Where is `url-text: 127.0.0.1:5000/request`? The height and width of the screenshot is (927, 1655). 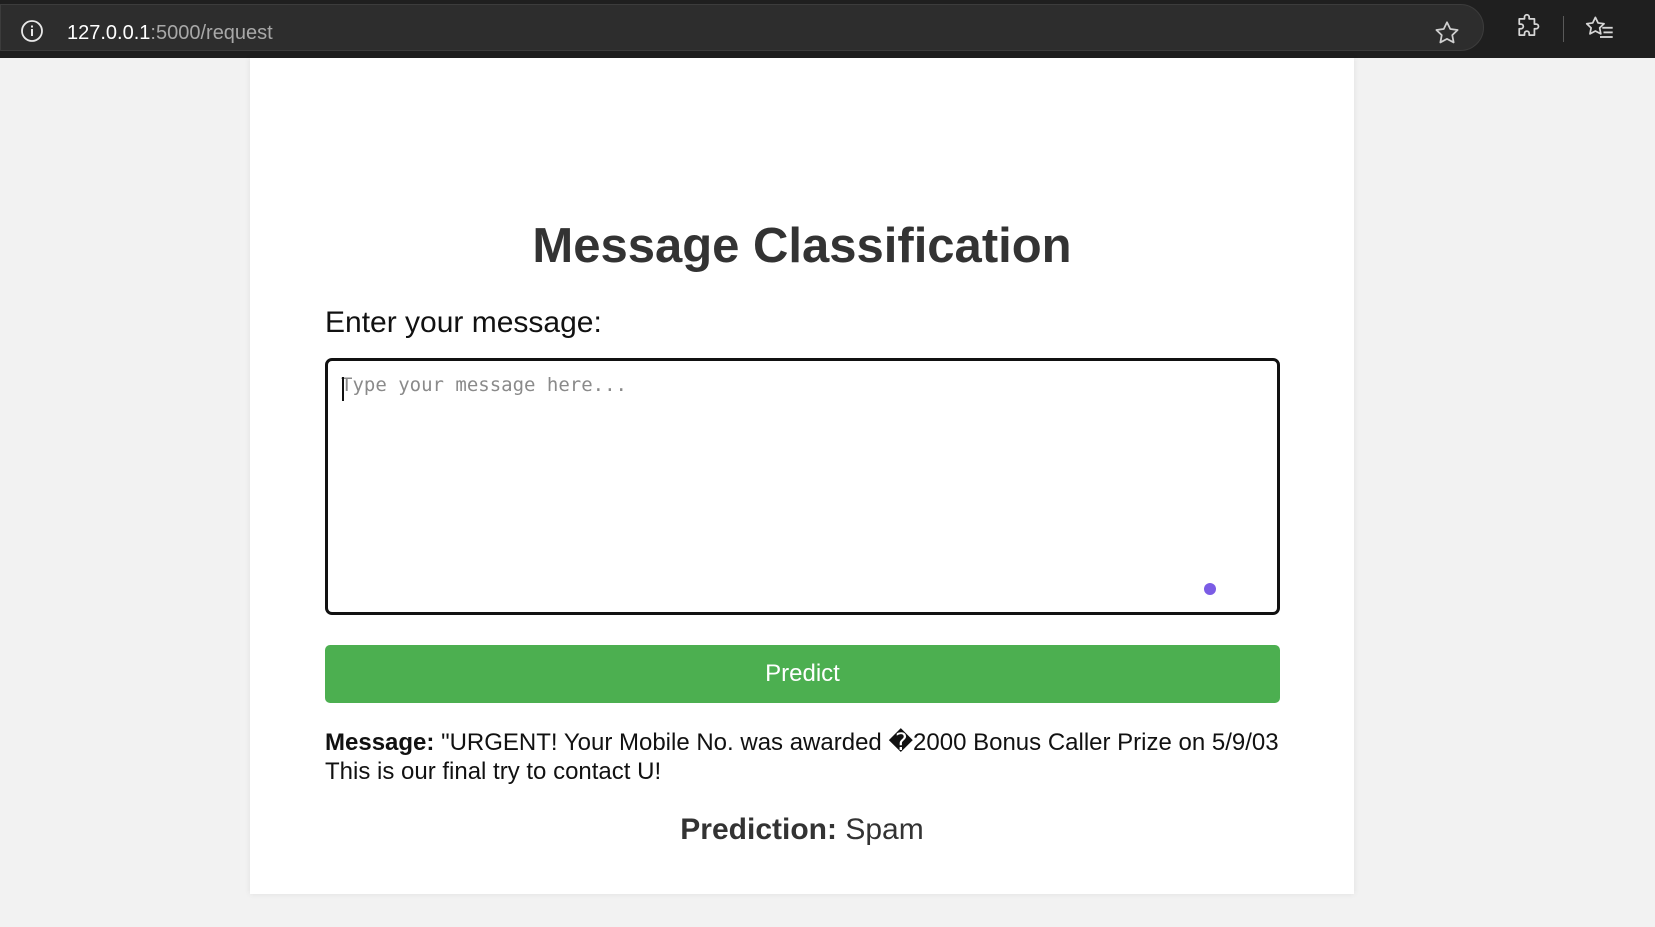
url-text: 127.0.0.1:5000/request is located at coordinates (170, 33).